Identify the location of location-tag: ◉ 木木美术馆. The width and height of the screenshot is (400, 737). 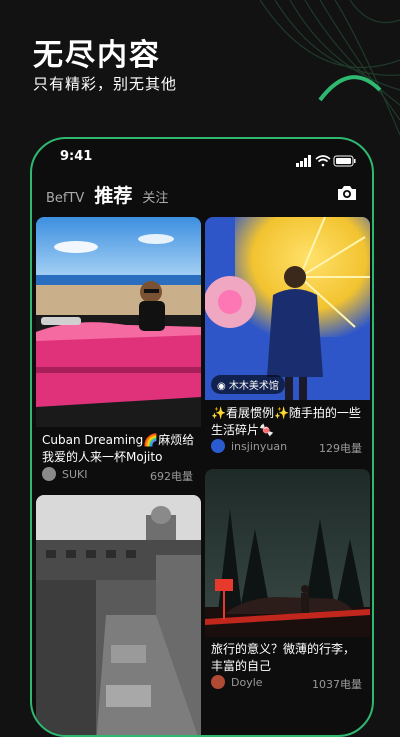
(248, 384).